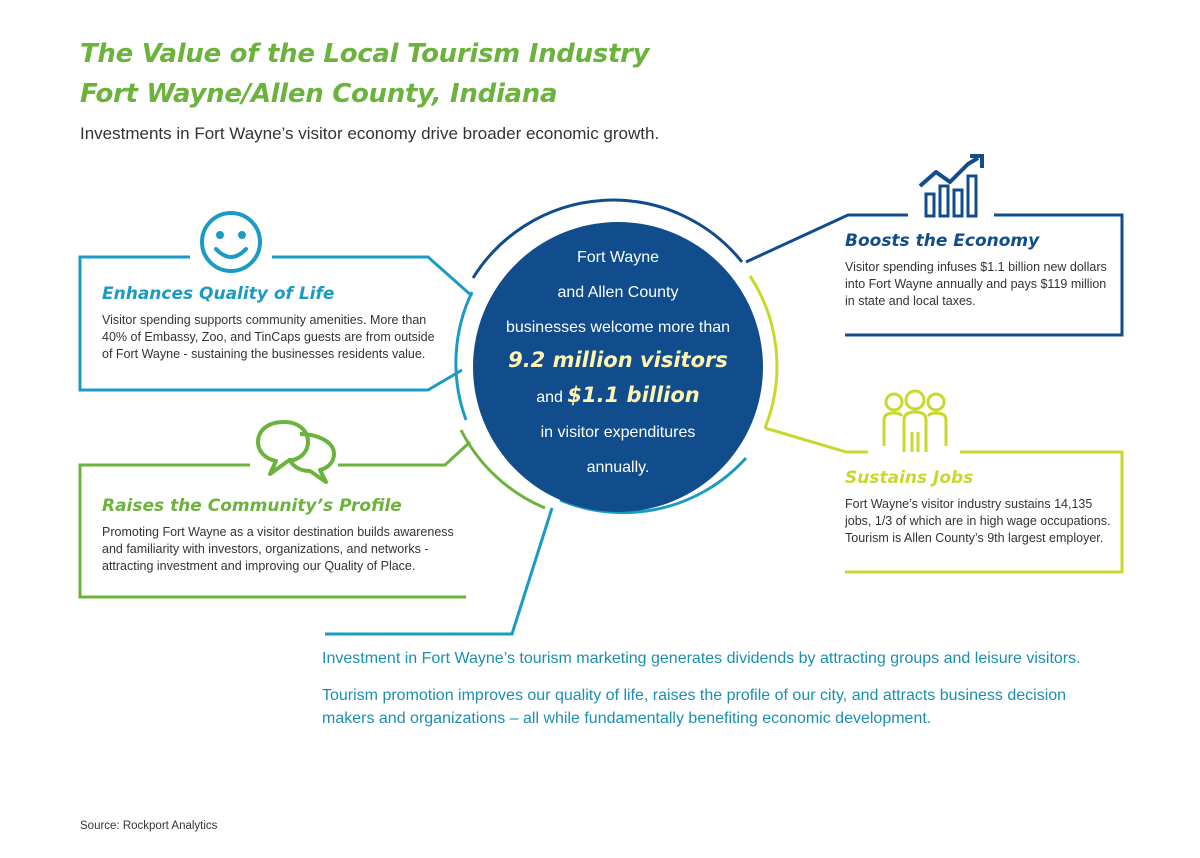 This screenshot has width=1200, height=858. I want to click on source-note: Source: Rockport Analytics, so click(149, 826).